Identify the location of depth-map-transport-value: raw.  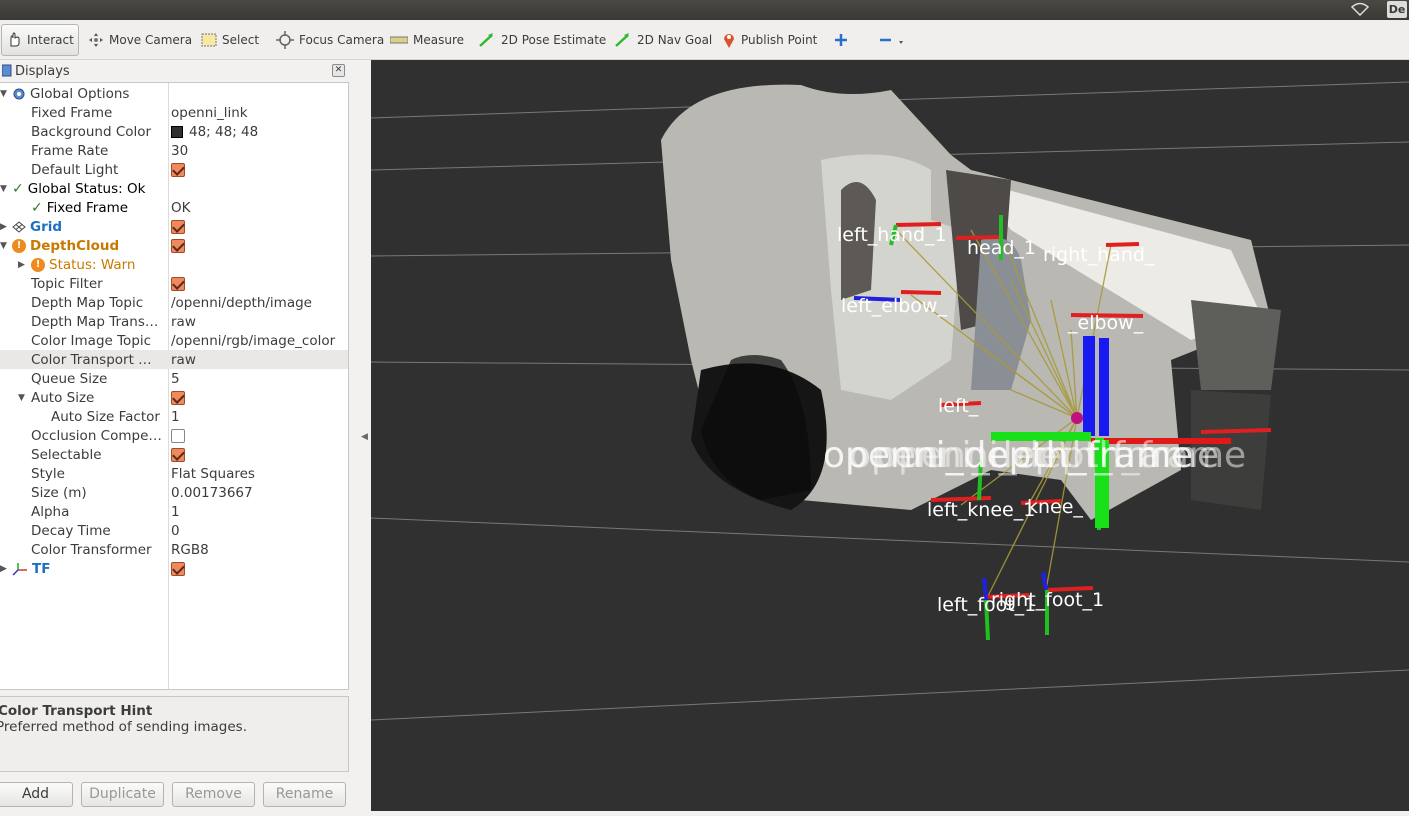
(183, 322).